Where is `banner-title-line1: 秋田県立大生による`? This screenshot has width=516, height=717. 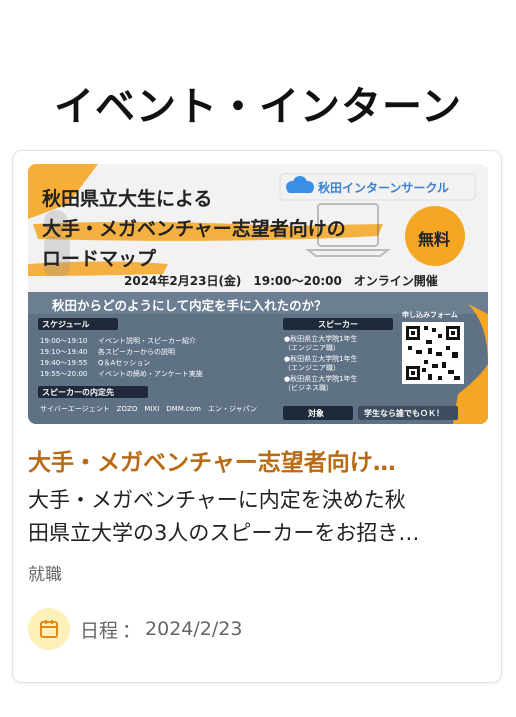 banner-title-line1: 秋田県立大生による is located at coordinates (127, 199).